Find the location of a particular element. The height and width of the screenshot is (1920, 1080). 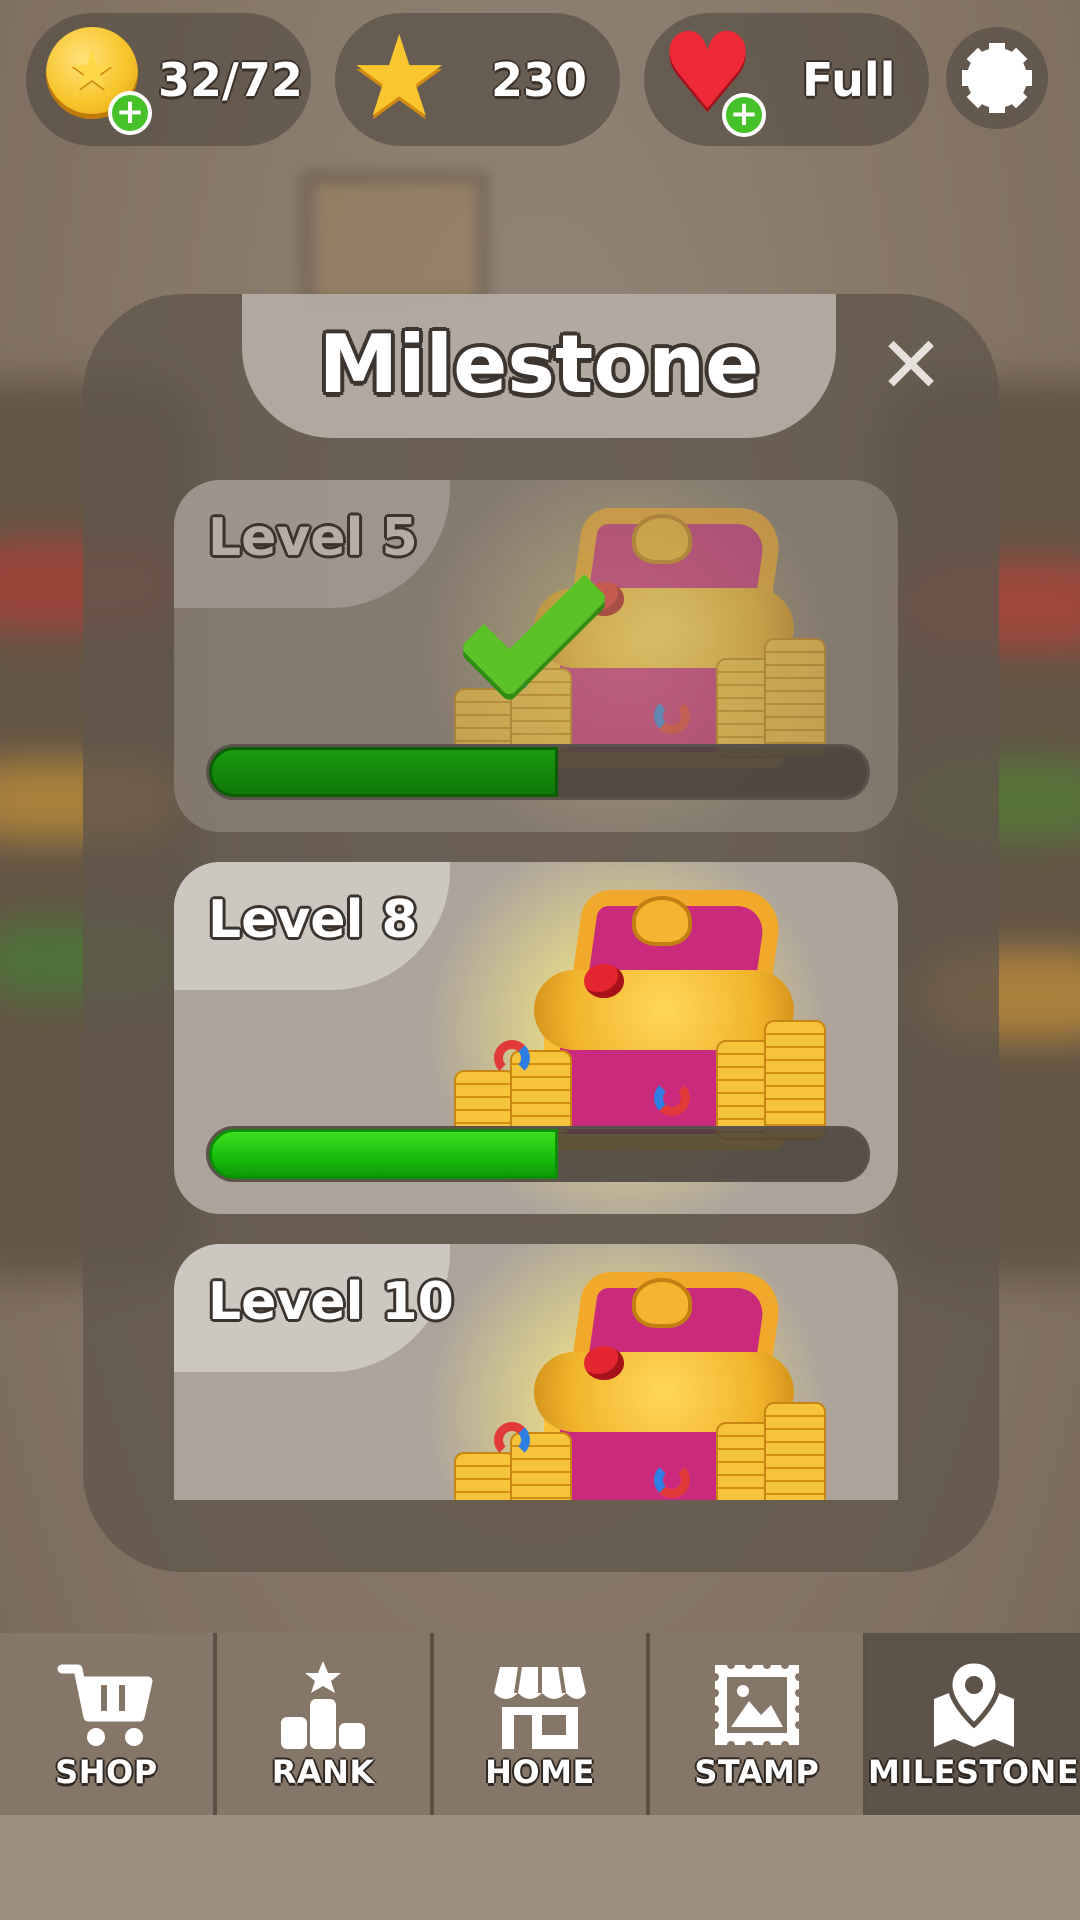

store-icon is located at coordinates (539, 1707).